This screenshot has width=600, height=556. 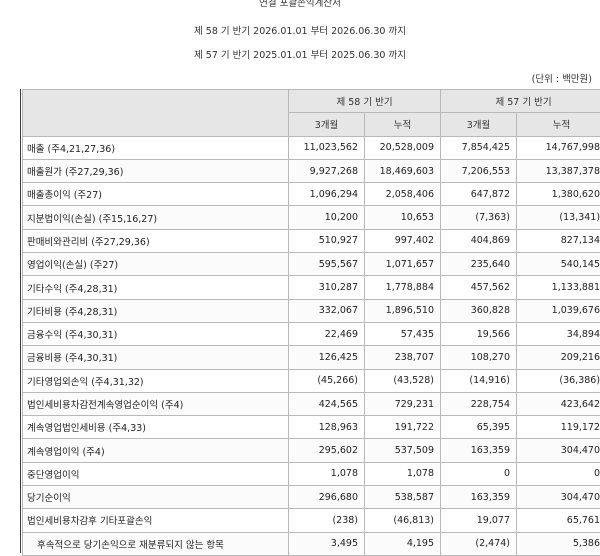 I want to click on row-label: 금융비용 (주4,30,31), so click(x=156, y=357).